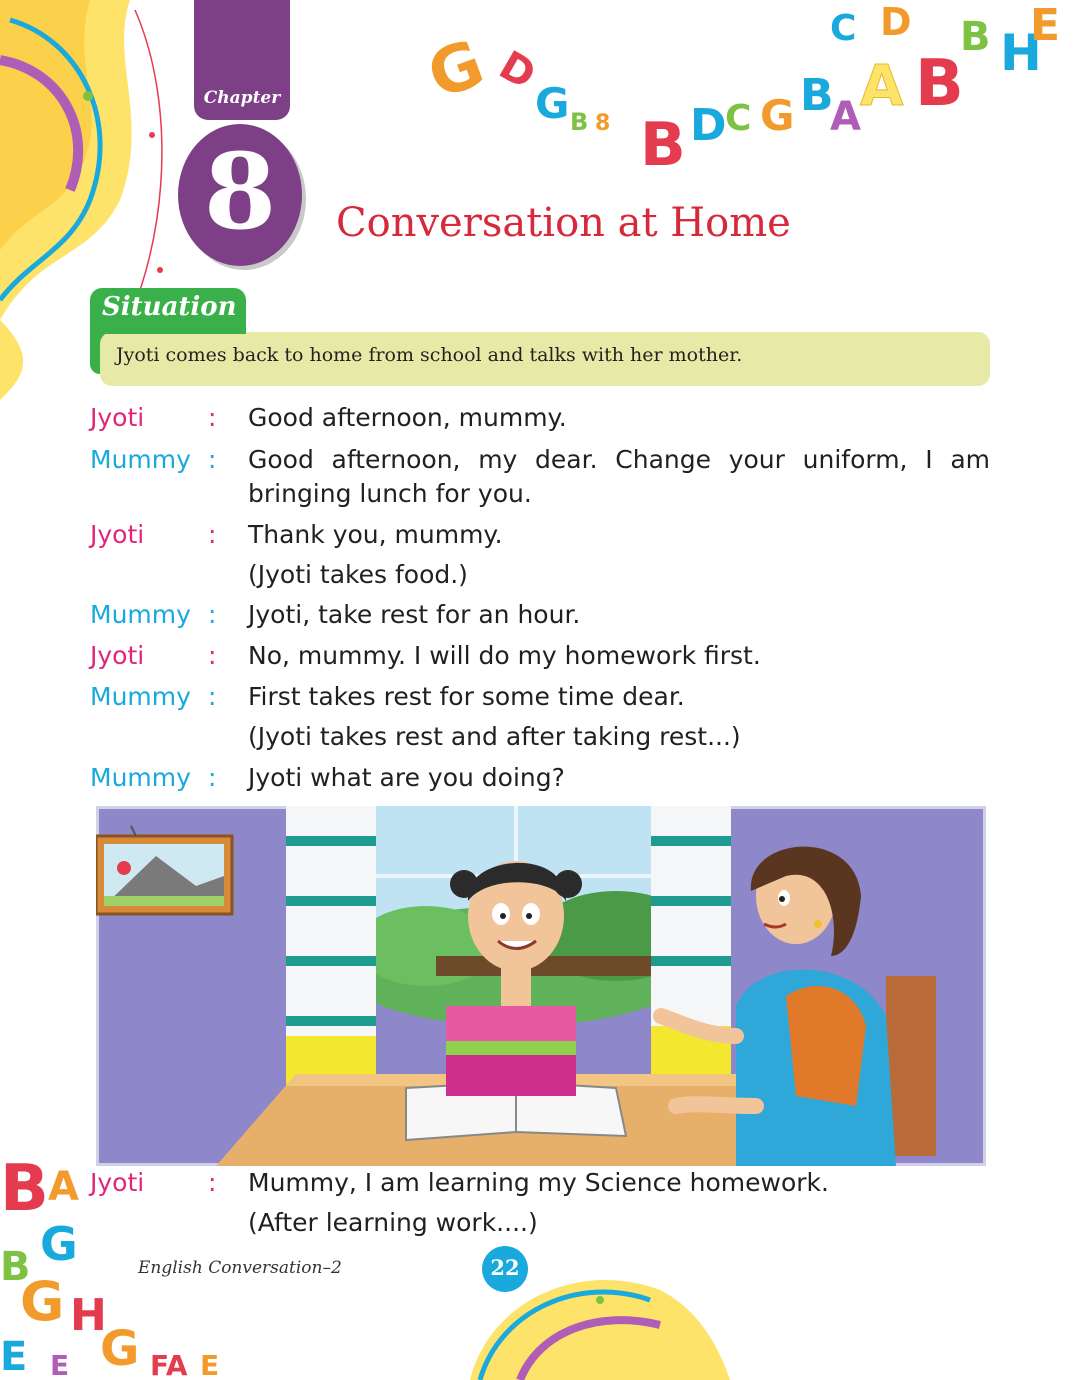 This screenshot has height=1380, width=1080. I want to click on page-number-badge: 22, so click(505, 1269).